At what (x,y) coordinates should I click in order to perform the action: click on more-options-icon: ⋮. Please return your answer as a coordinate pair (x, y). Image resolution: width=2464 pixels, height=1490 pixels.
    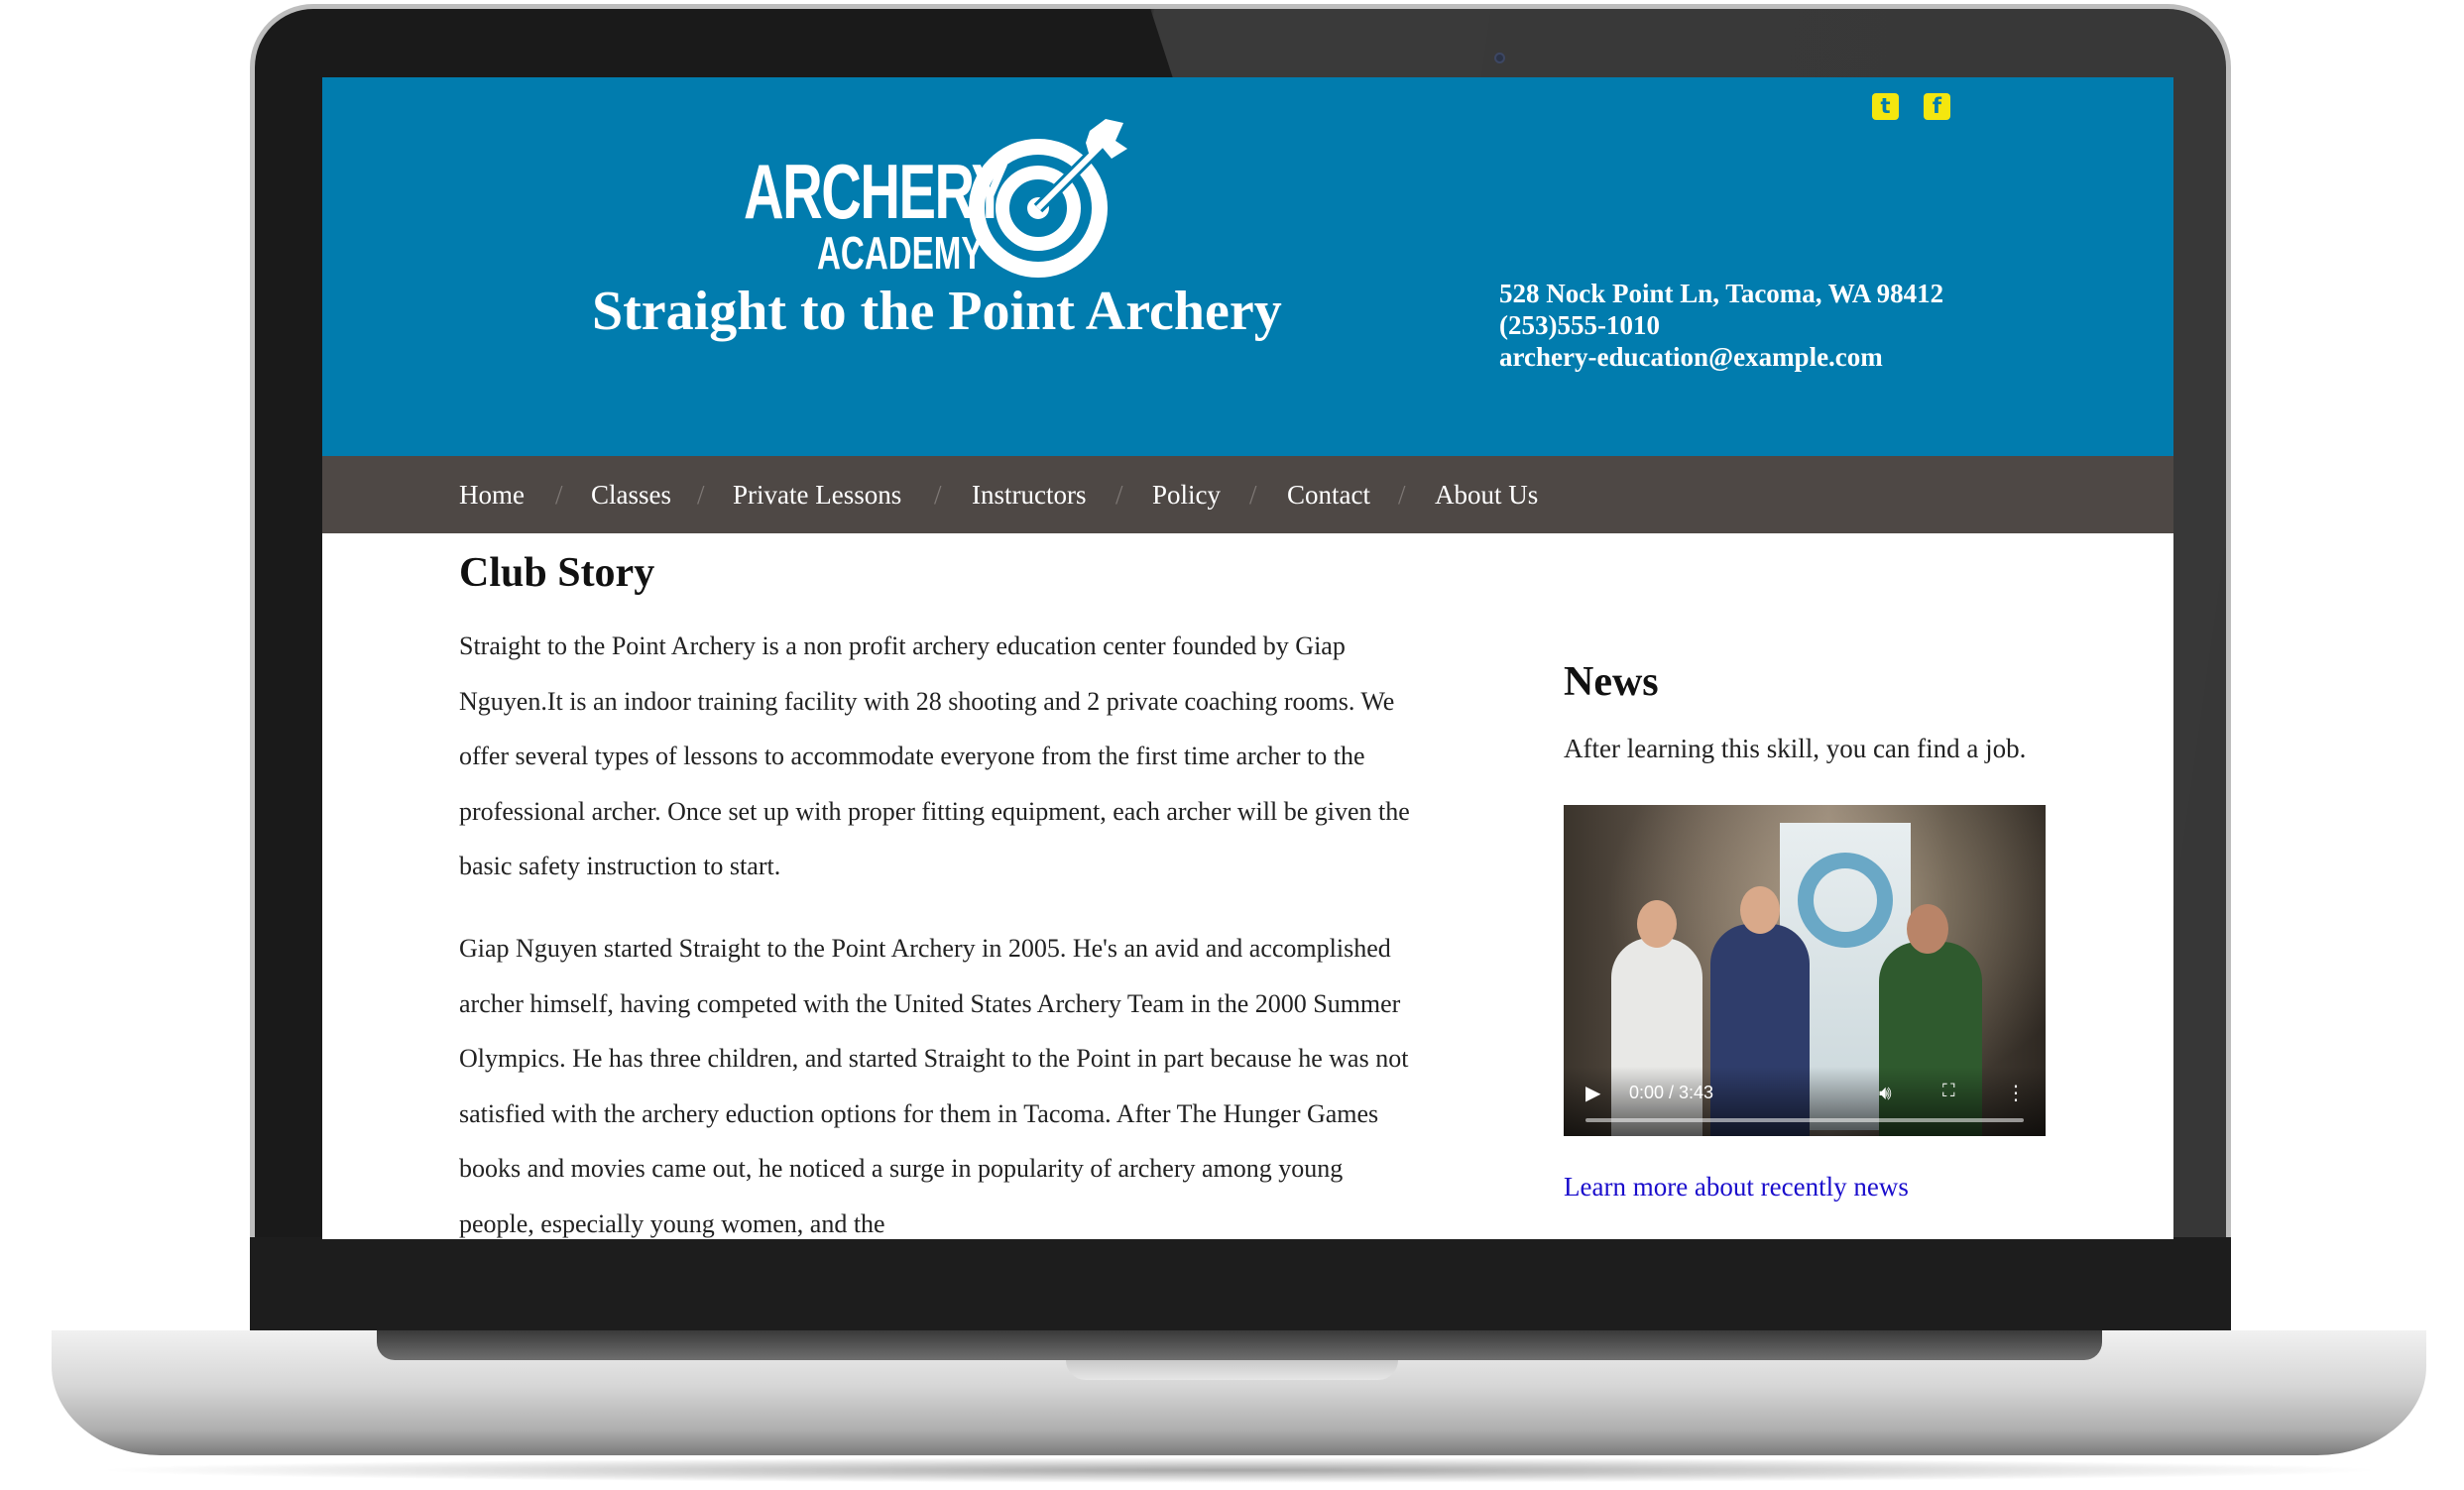
    Looking at the image, I should click on (2016, 1092).